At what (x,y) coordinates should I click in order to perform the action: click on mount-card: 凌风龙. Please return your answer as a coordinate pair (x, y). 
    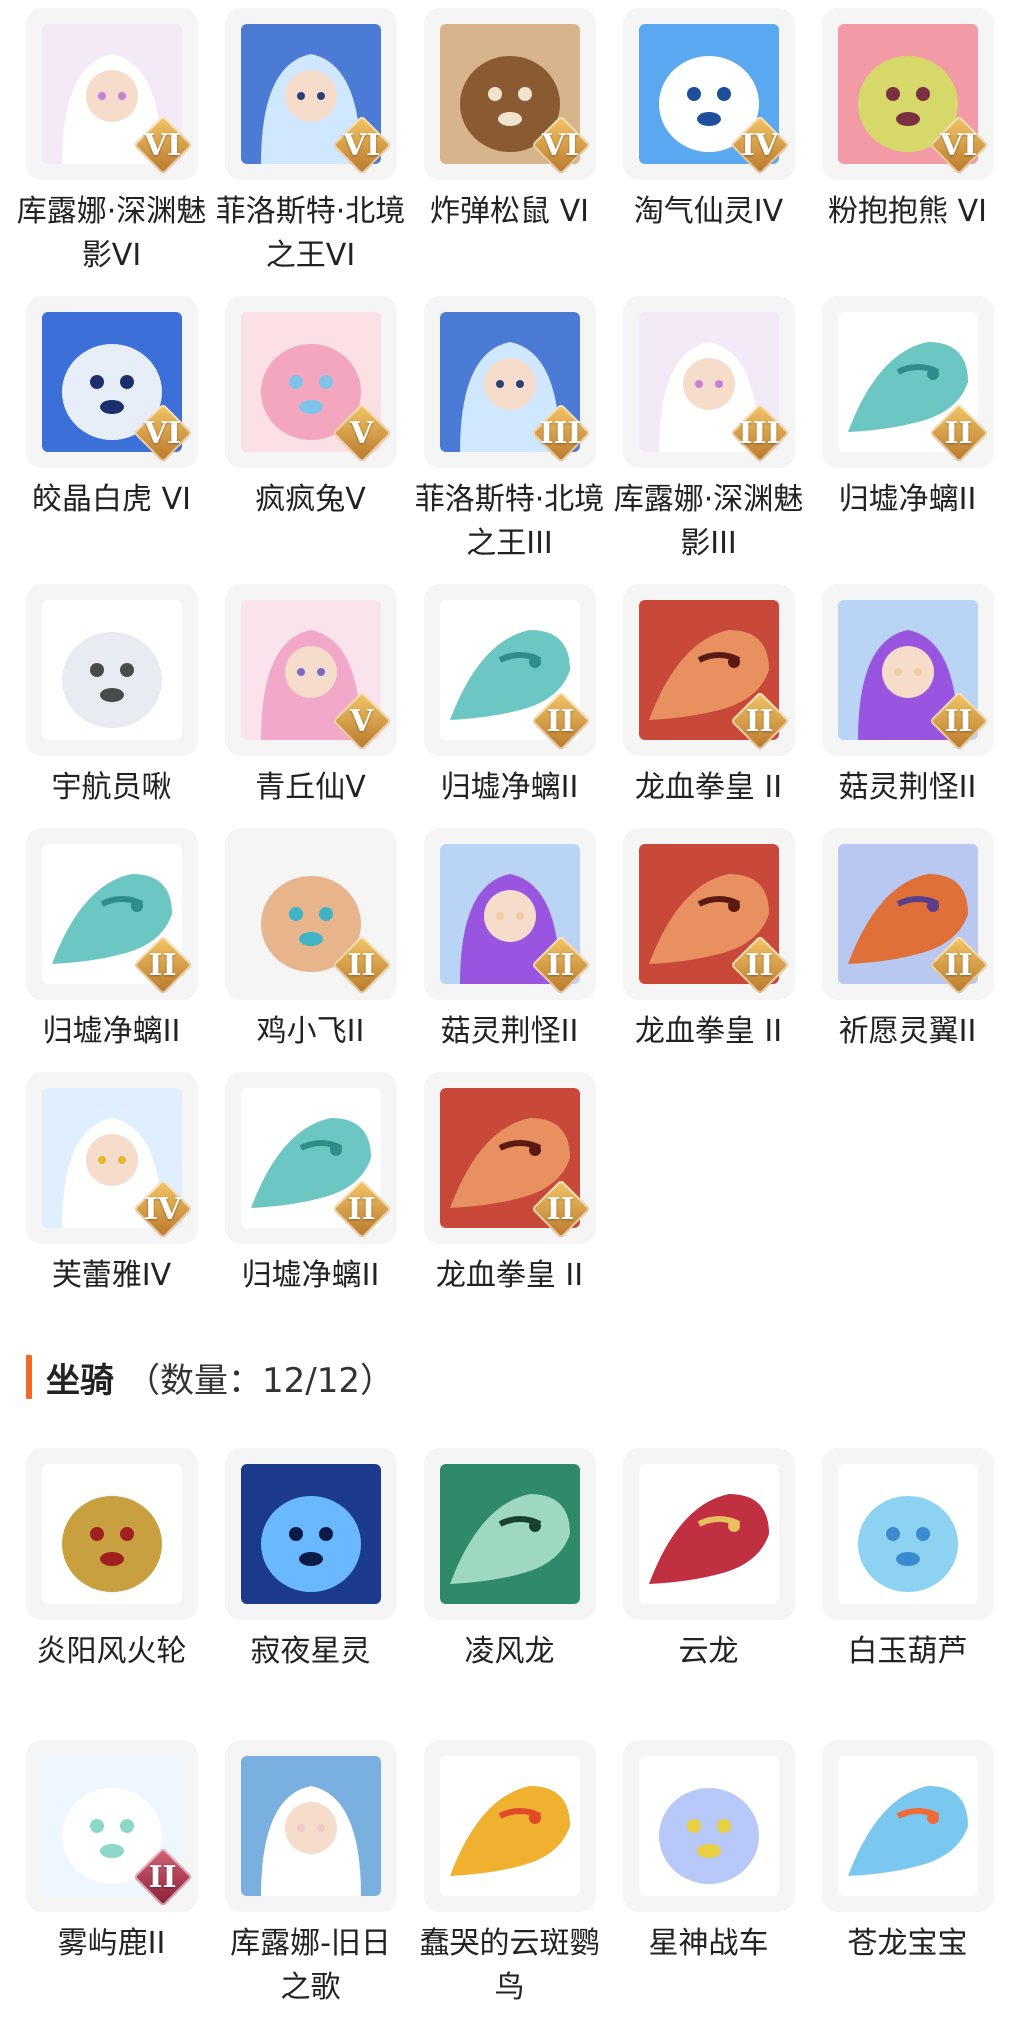
    Looking at the image, I should click on (509, 1586).